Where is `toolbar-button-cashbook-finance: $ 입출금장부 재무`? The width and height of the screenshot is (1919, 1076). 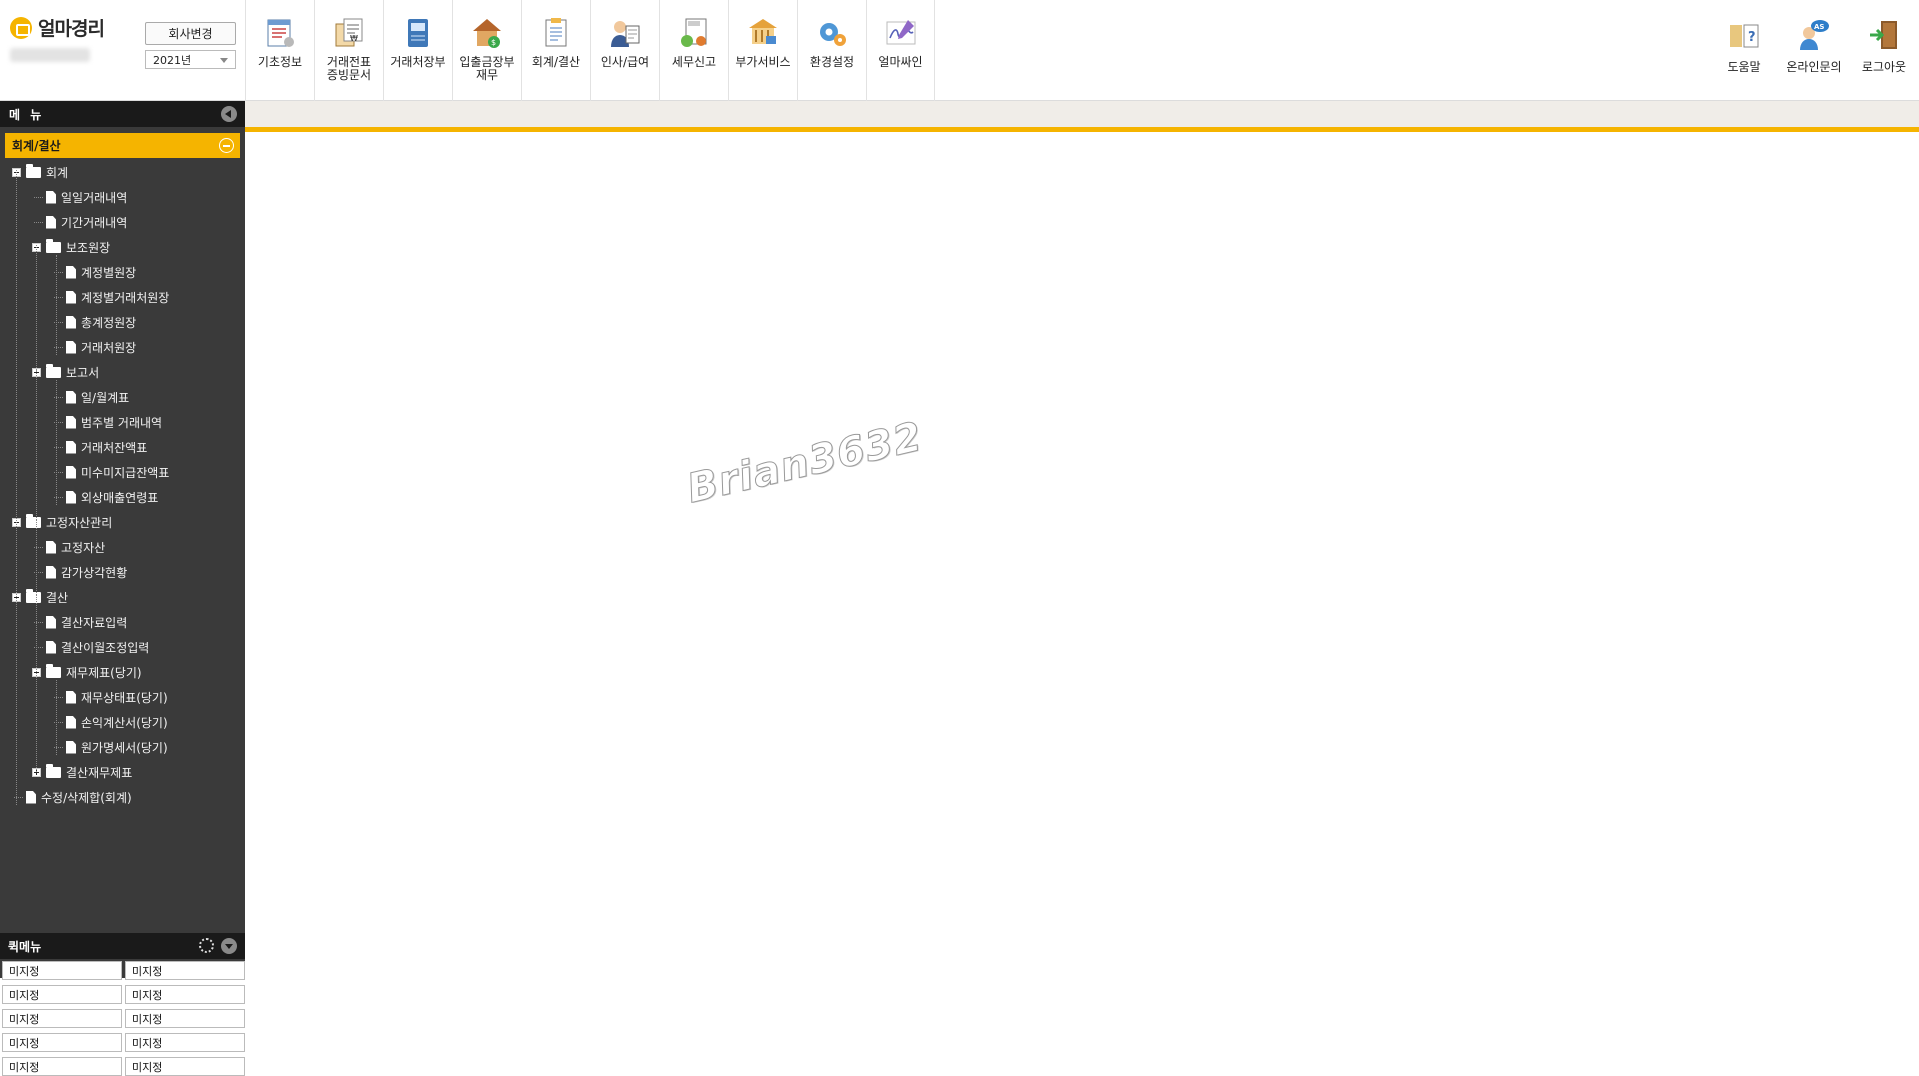
toolbar-button-cashbook-finance: $ 입출금장부 재무 is located at coordinates (486, 50).